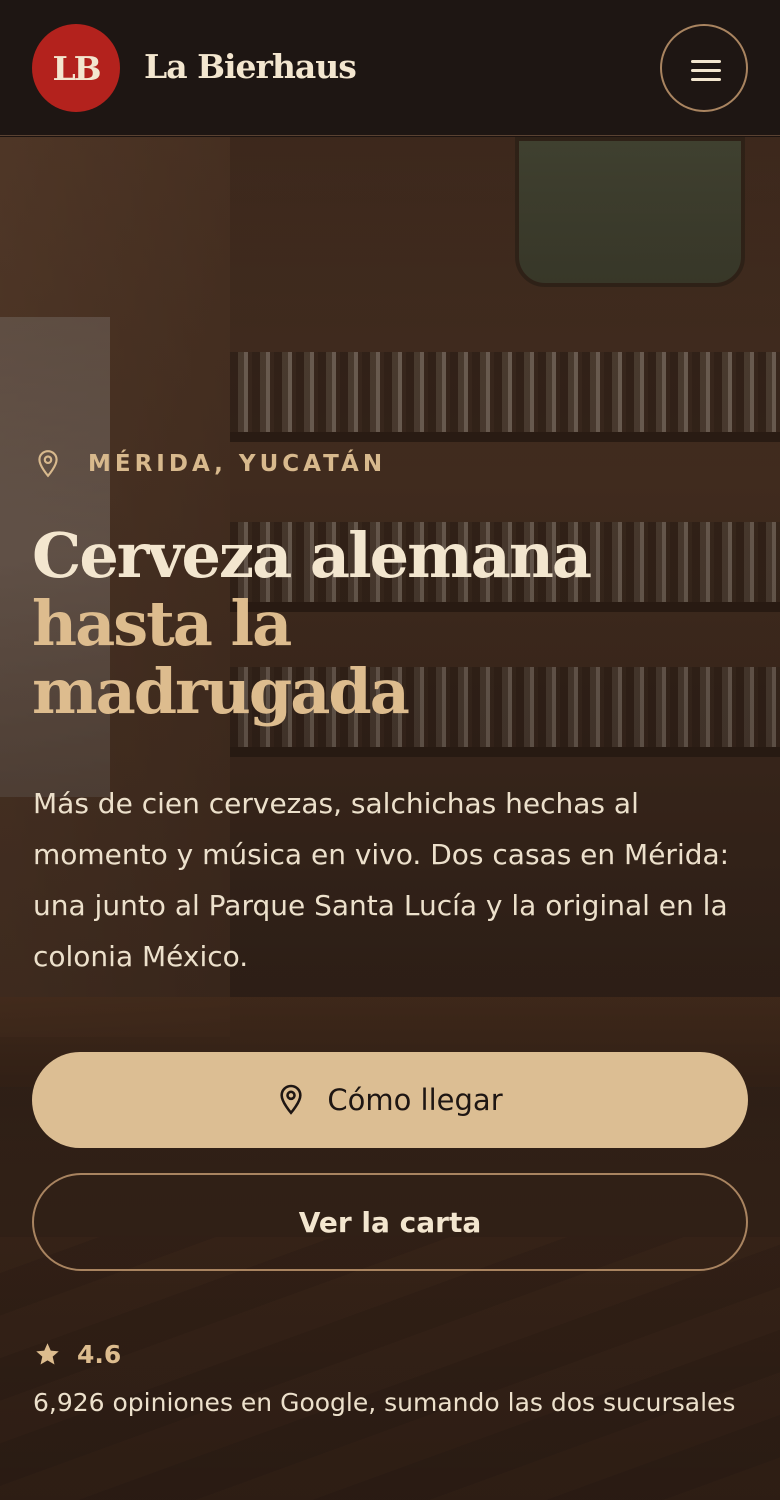 The height and width of the screenshot is (1500, 780). I want to click on location-text: MÉRIDA, YUCATÁN, so click(237, 464).